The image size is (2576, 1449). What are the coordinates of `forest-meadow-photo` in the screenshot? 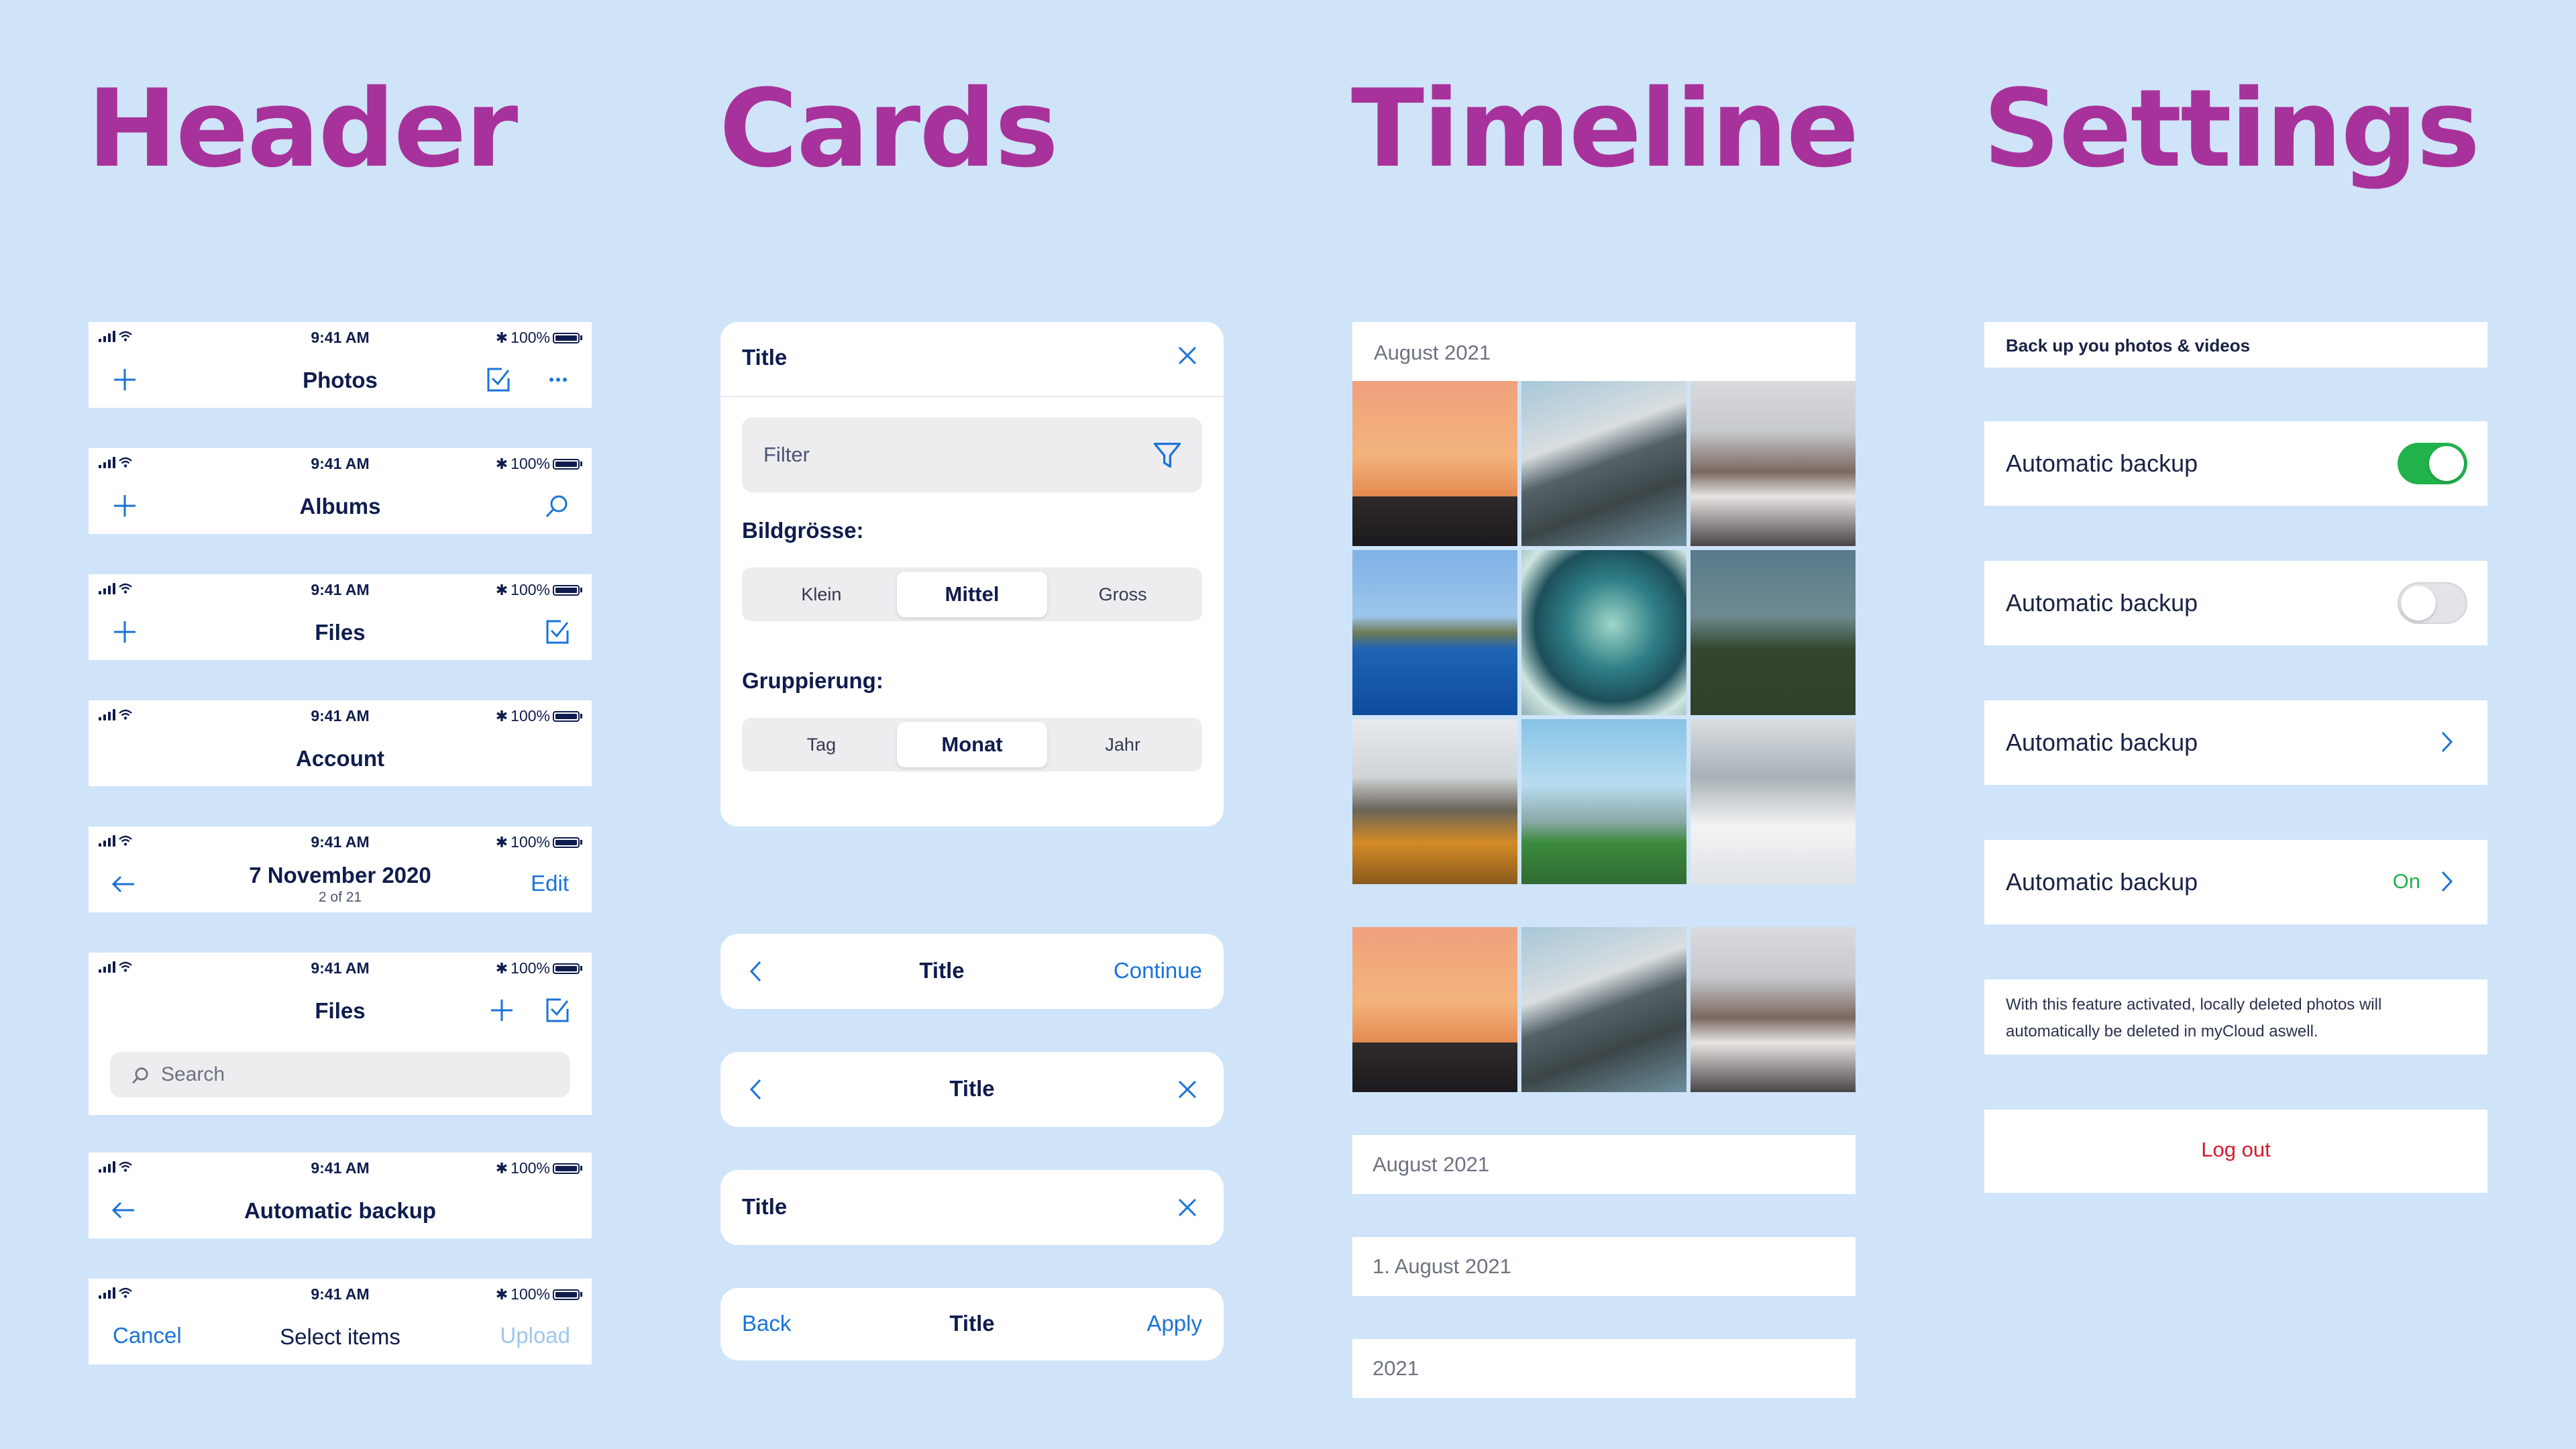 It's located at (1773, 632).